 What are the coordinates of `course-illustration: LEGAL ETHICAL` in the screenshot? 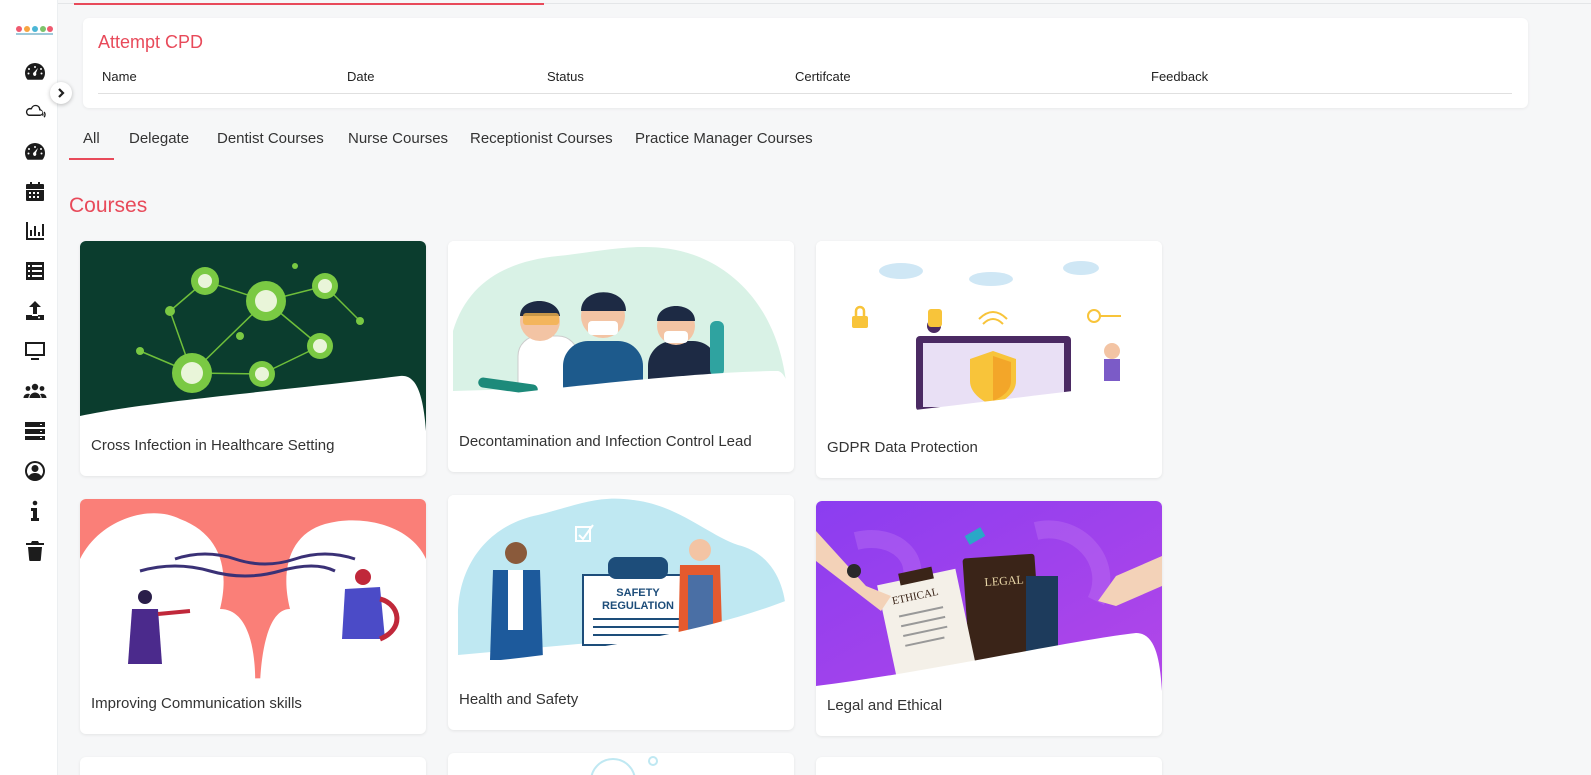 It's located at (989, 596).